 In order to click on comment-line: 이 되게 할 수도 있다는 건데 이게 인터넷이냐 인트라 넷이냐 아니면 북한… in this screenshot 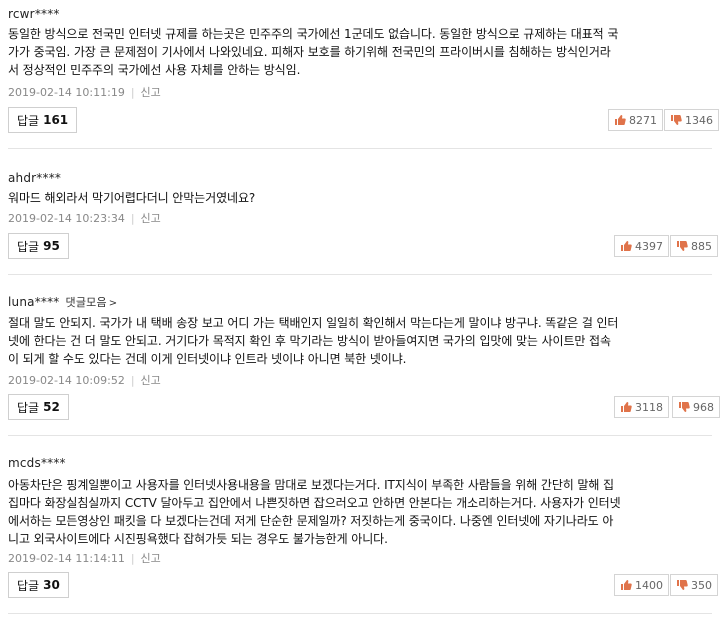, I will do `click(207, 359)`.